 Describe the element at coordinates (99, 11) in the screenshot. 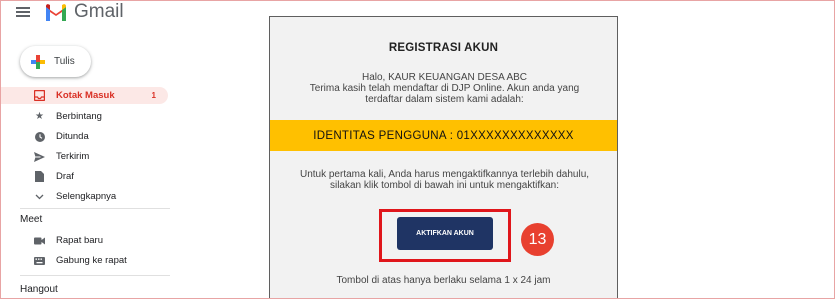

I see `gmail-brand: Gmail` at that location.